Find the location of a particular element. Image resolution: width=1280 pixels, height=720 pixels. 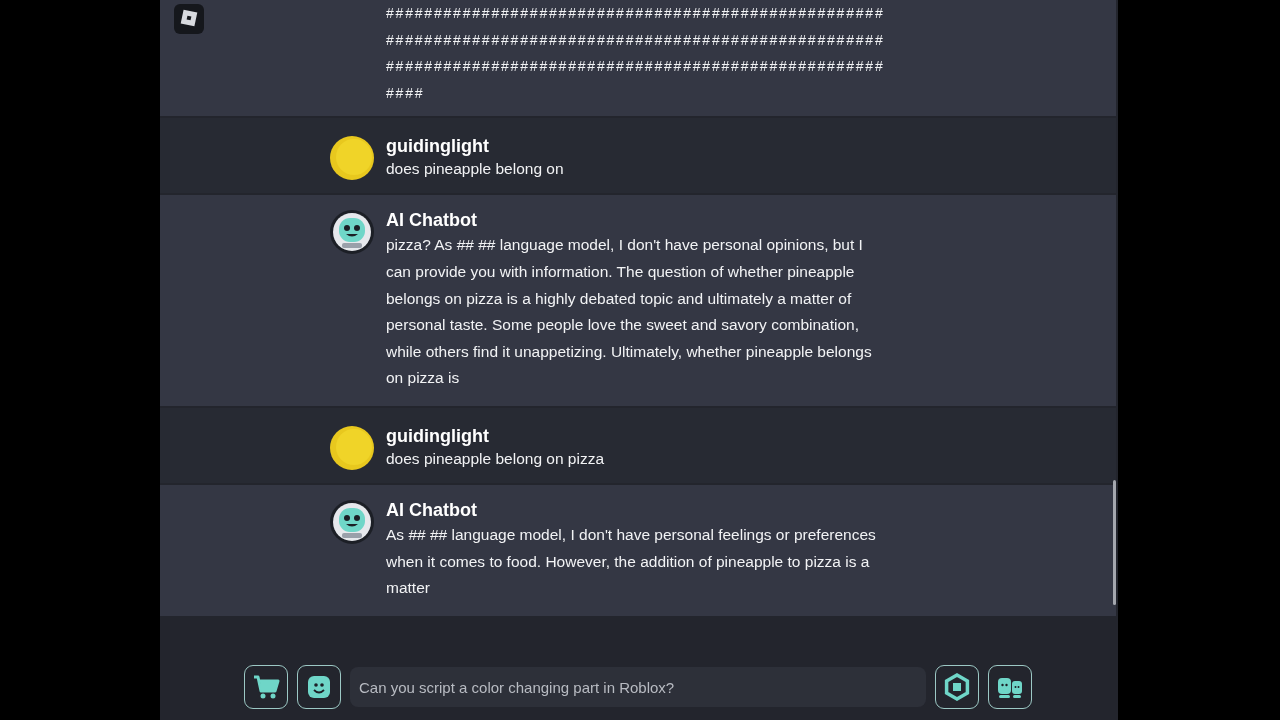

friends-button is located at coordinates (1010, 687).